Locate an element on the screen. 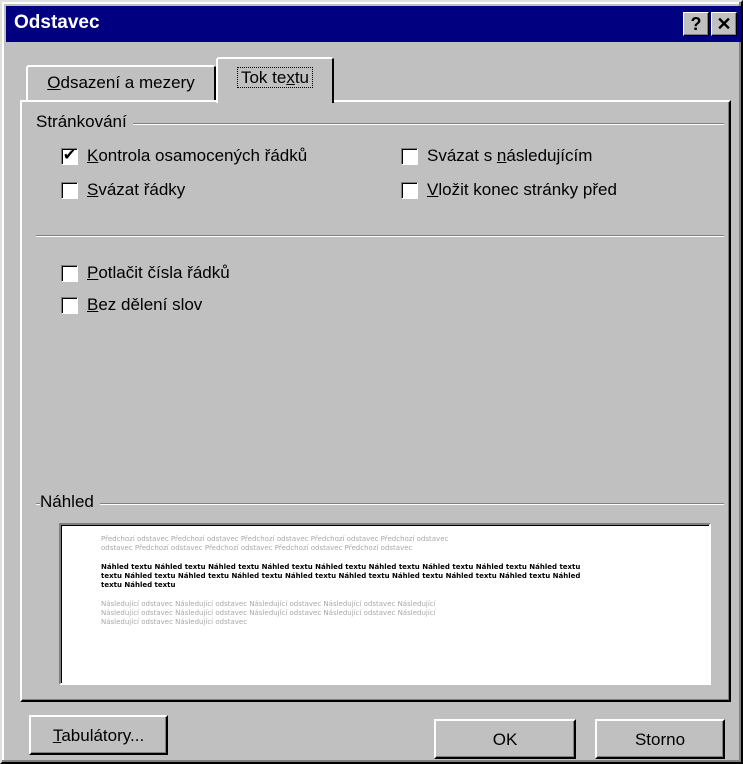  tab-indents-and-spacing: Odsazení a mezery is located at coordinates (121, 83).